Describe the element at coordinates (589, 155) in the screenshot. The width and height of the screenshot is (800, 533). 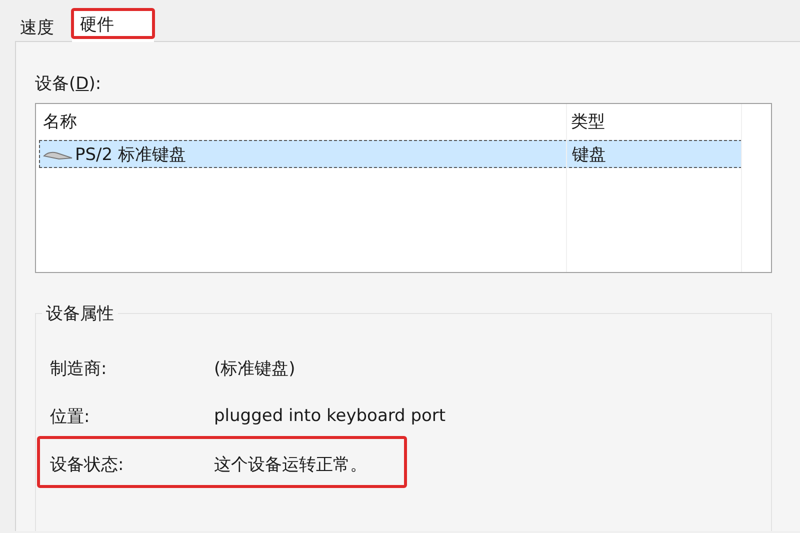
I see `device-type: 键盘` at that location.